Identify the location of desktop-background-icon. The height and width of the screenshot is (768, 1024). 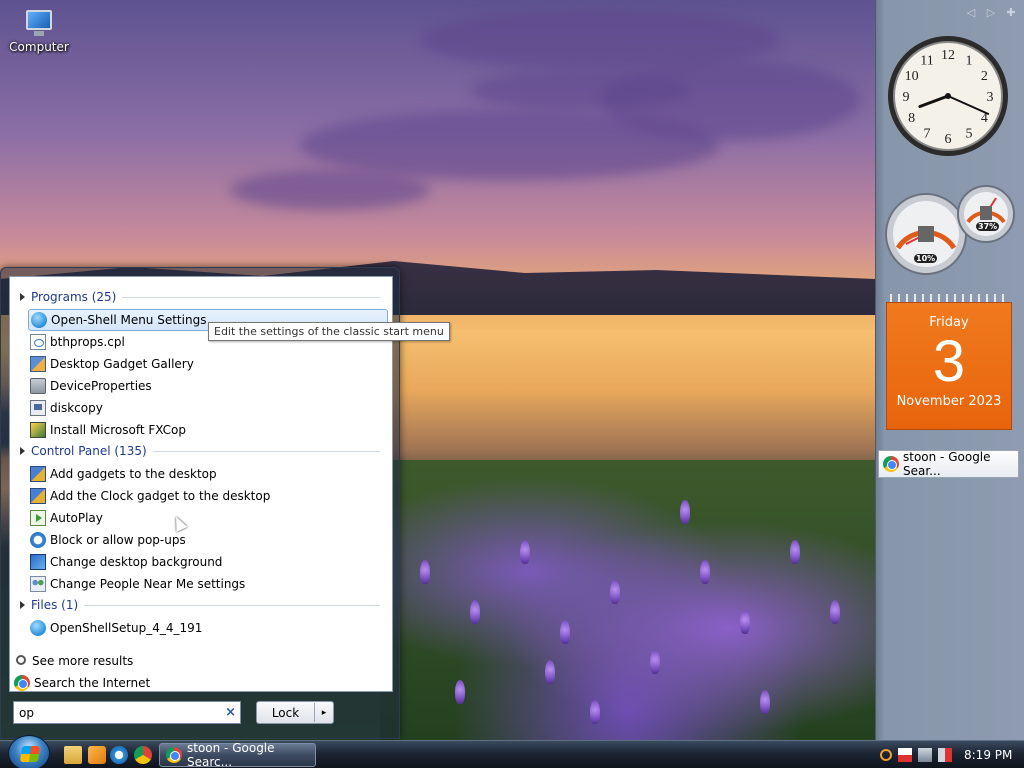
(38, 562).